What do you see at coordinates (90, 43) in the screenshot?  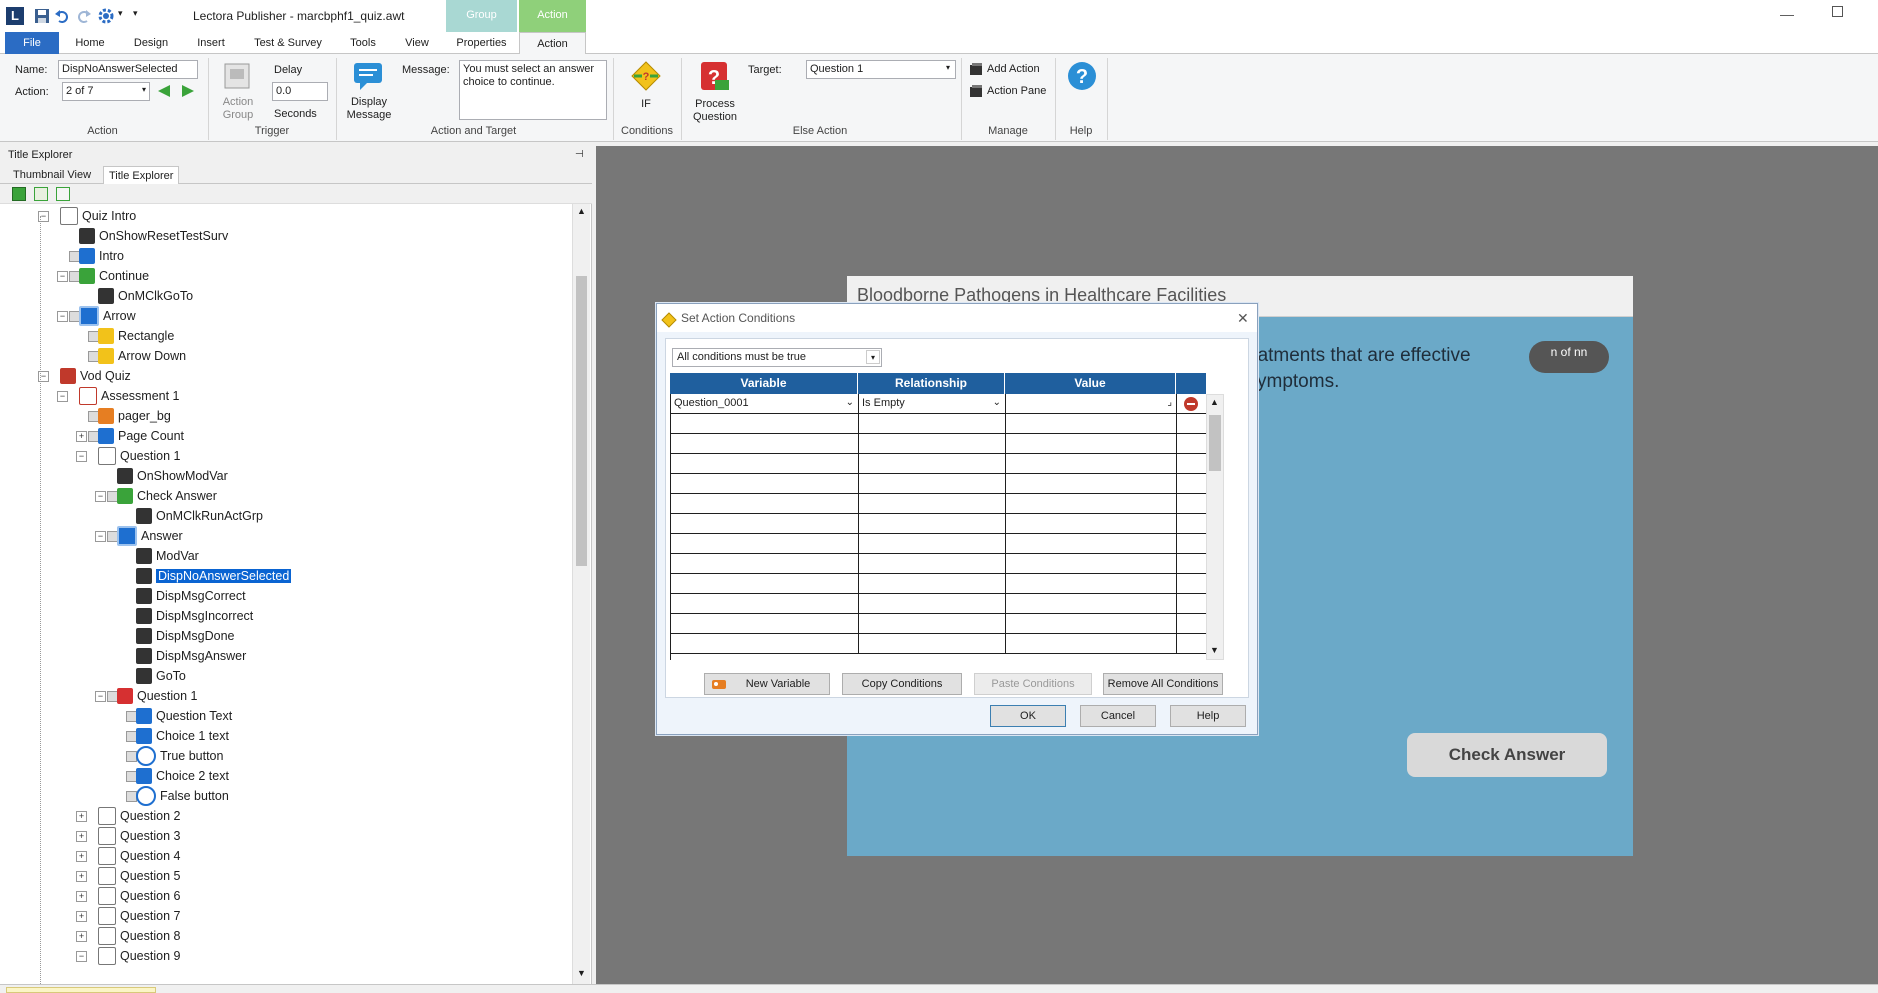 I see `tab-home: Home` at bounding box center [90, 43].